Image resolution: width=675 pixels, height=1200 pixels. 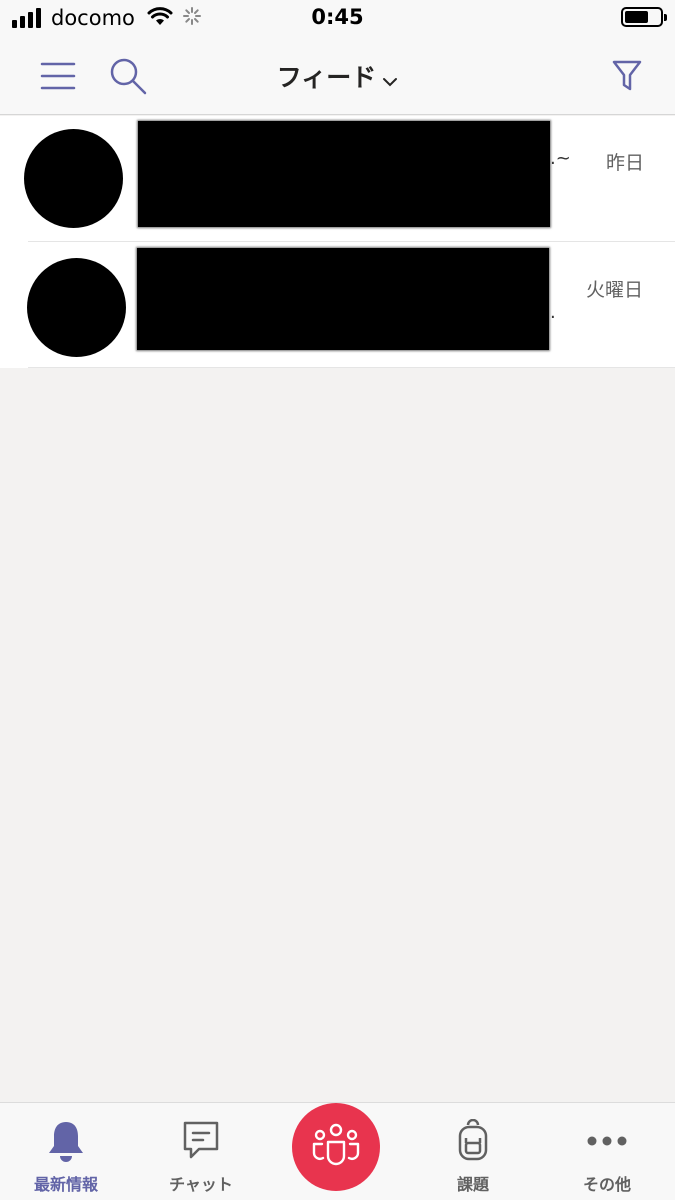 What do you see at coordinates (614, 290) in the screenshot?
I see `feed-item-time: 火曜日` at bounding box center [614, 290].